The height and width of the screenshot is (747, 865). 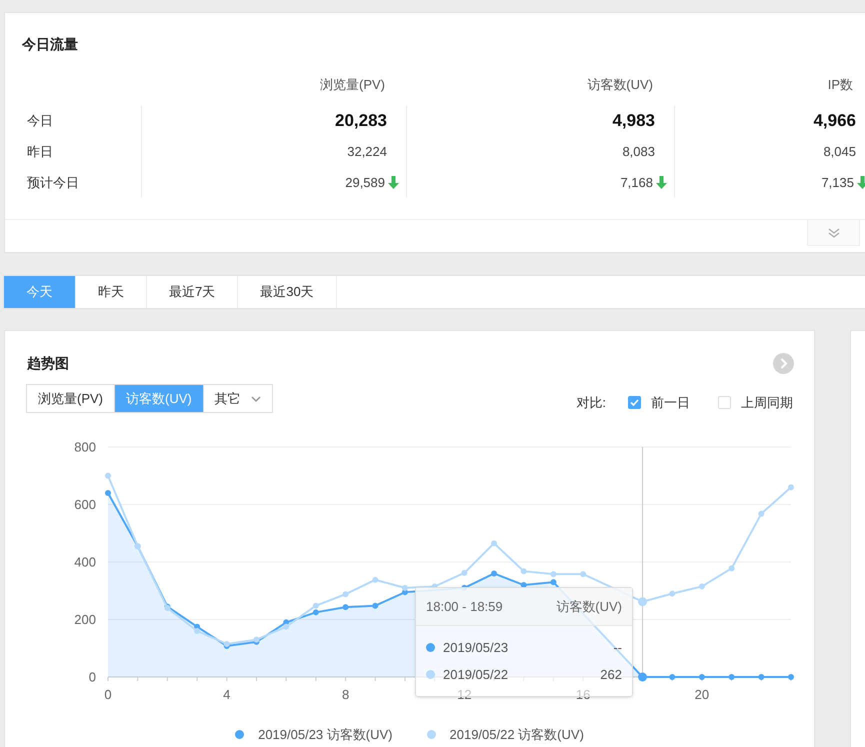 I want to click on tooltip-metric: 访客数(UV), so click(x=589, y=607).